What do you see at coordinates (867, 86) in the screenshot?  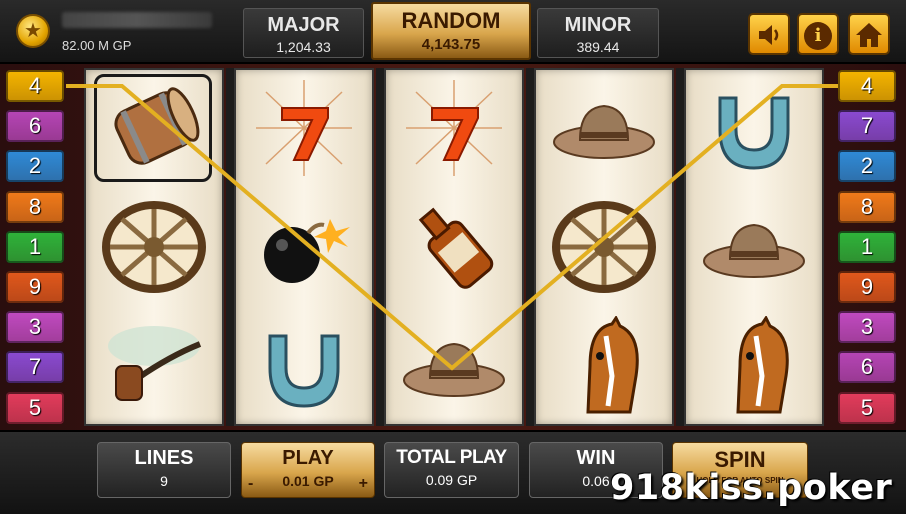 I see `payline-tab-right: 4` at bounding box center [867, 86].